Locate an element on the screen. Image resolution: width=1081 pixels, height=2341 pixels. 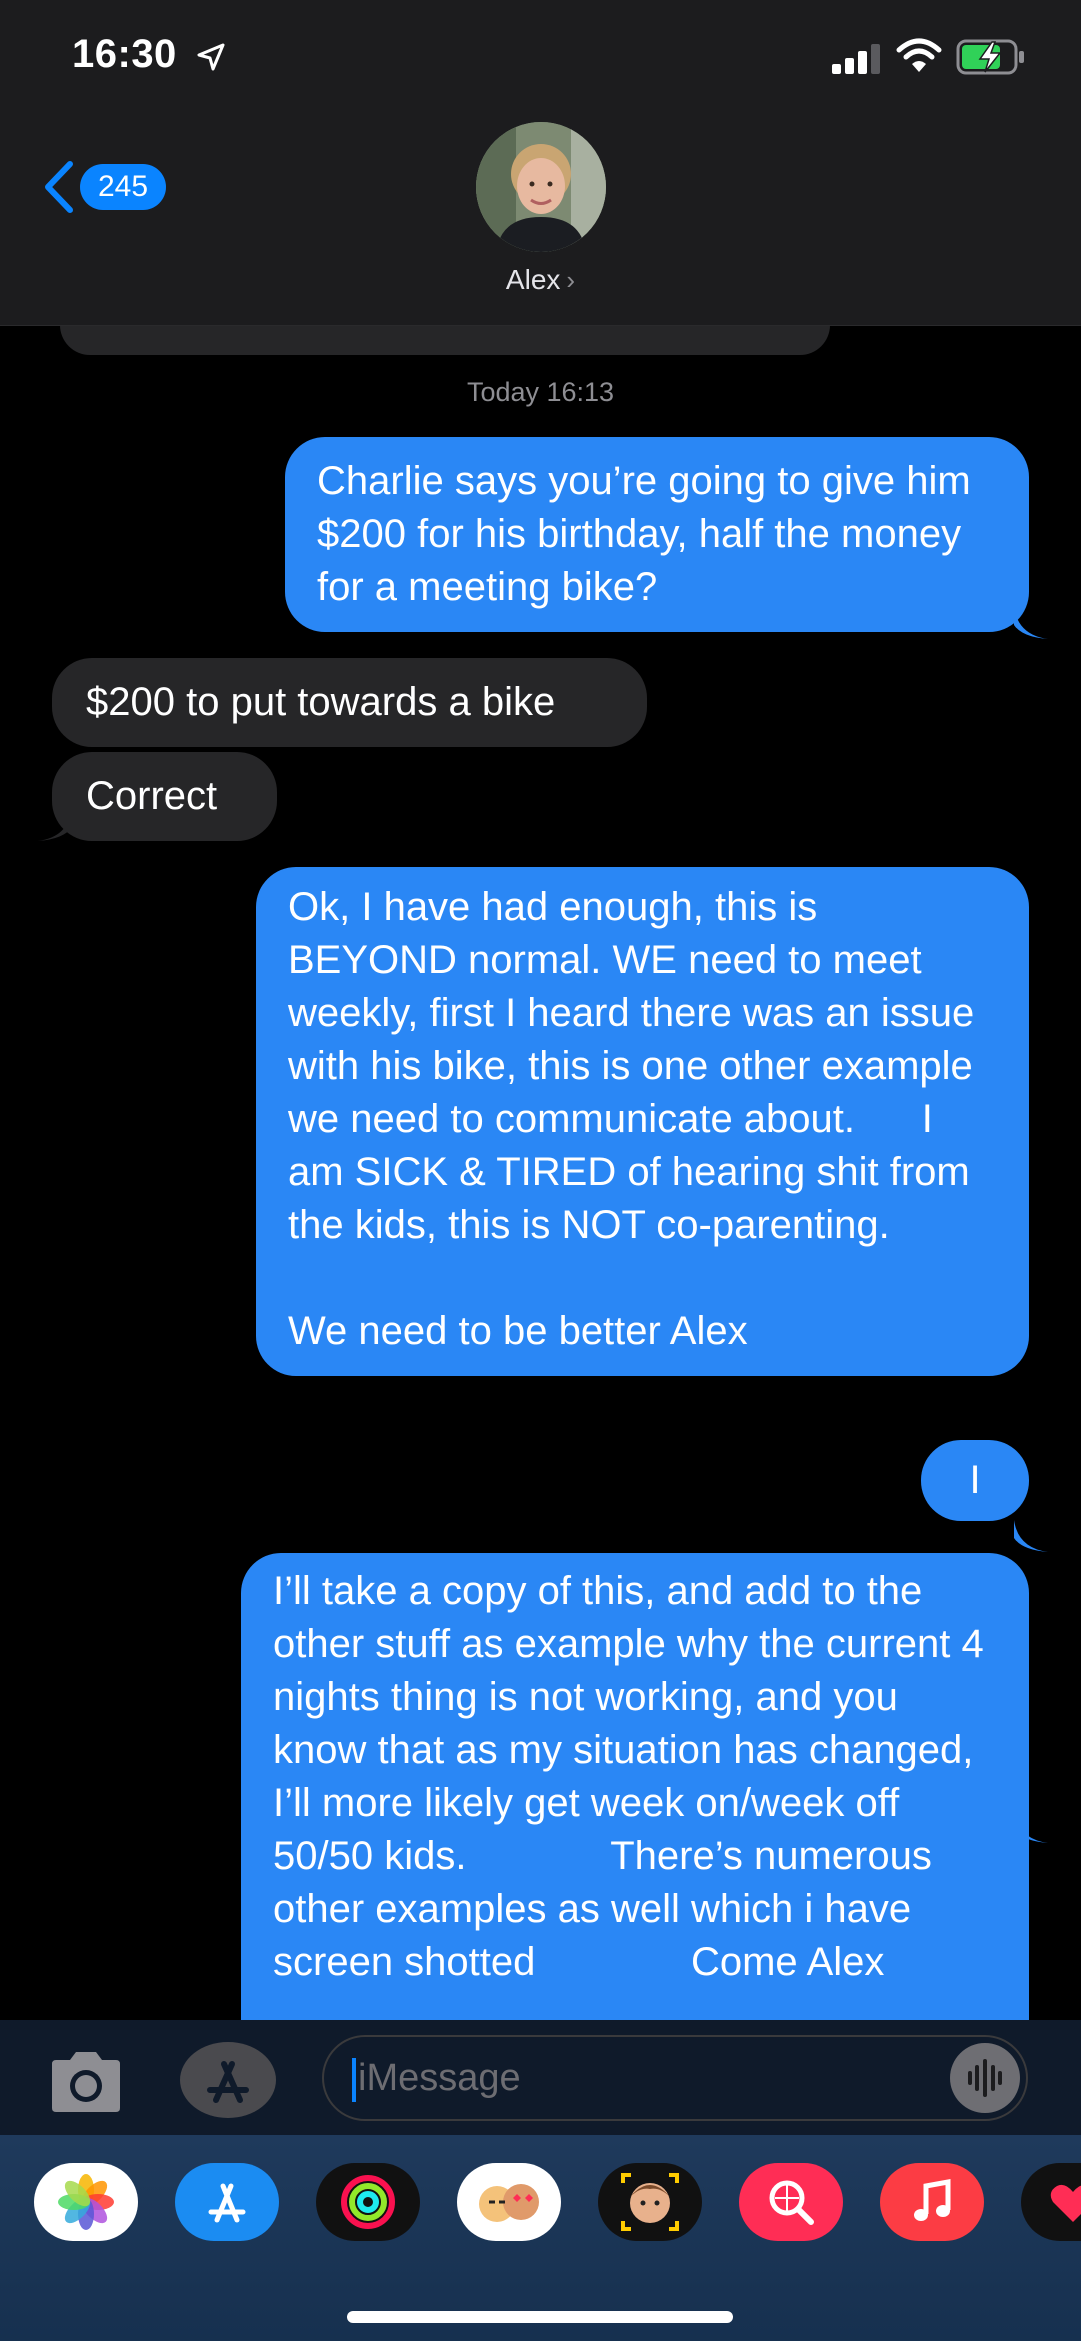
dictation-button is located at coordinates (985, 2078).